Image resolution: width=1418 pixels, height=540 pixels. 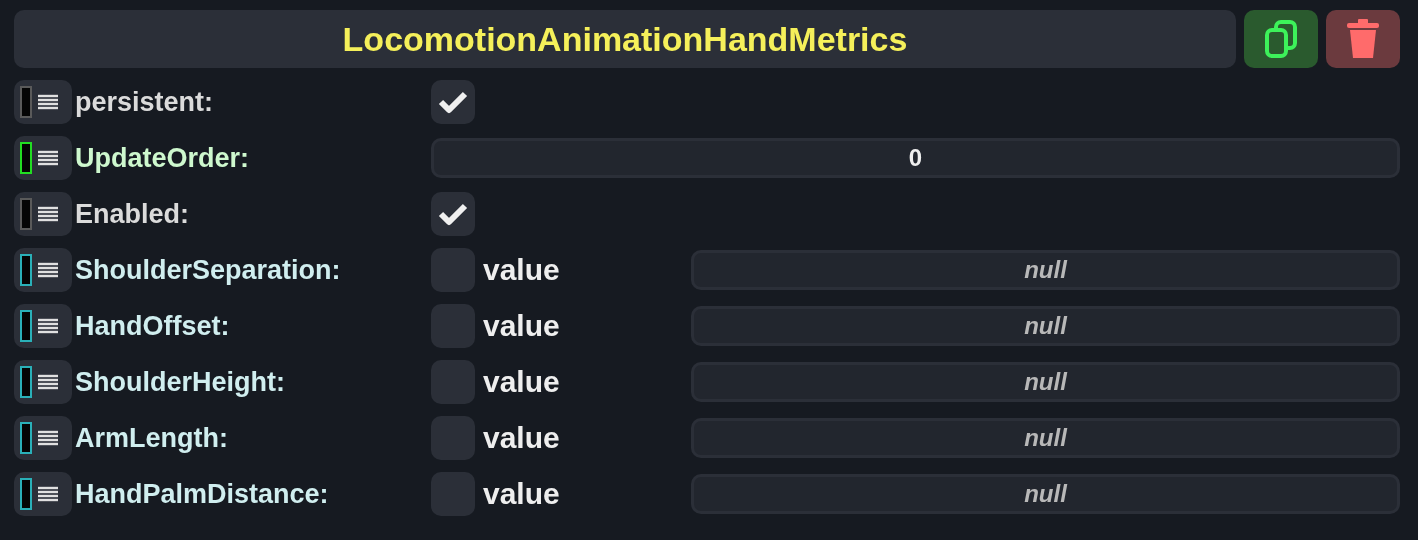 I want to click on field-label: ShoulderHeight:, so click(x=180, y=382).